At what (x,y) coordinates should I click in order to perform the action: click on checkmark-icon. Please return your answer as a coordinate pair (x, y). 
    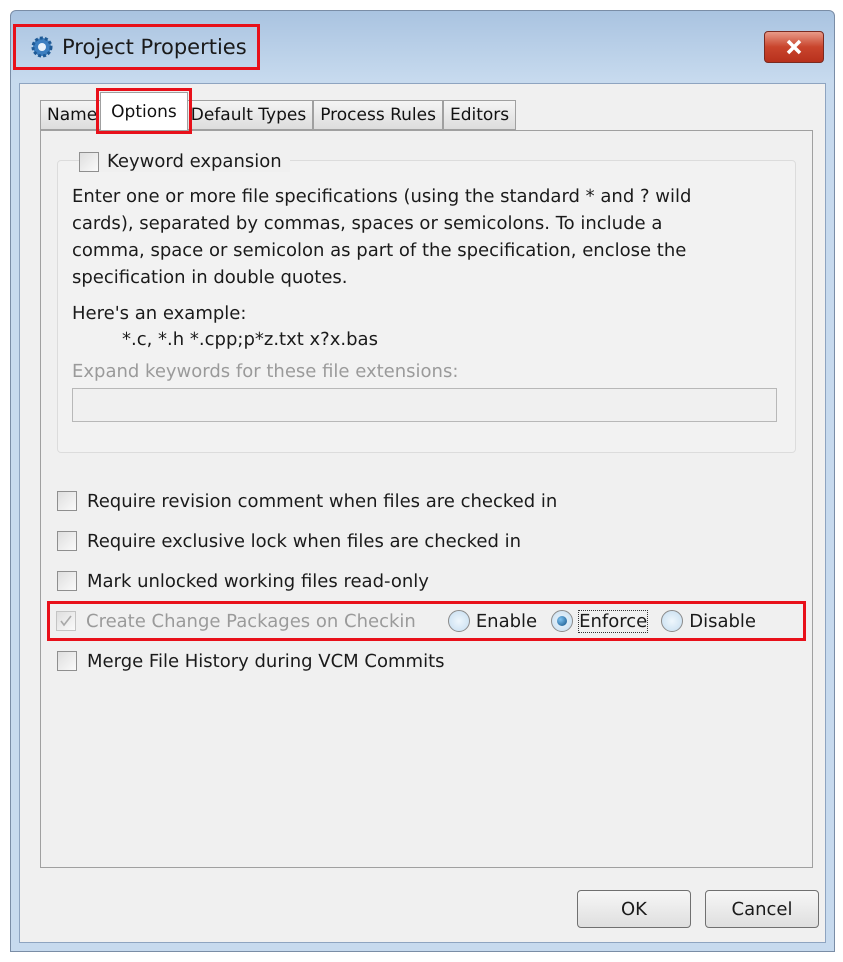
    Looking at the image, I should click on (66, 621).